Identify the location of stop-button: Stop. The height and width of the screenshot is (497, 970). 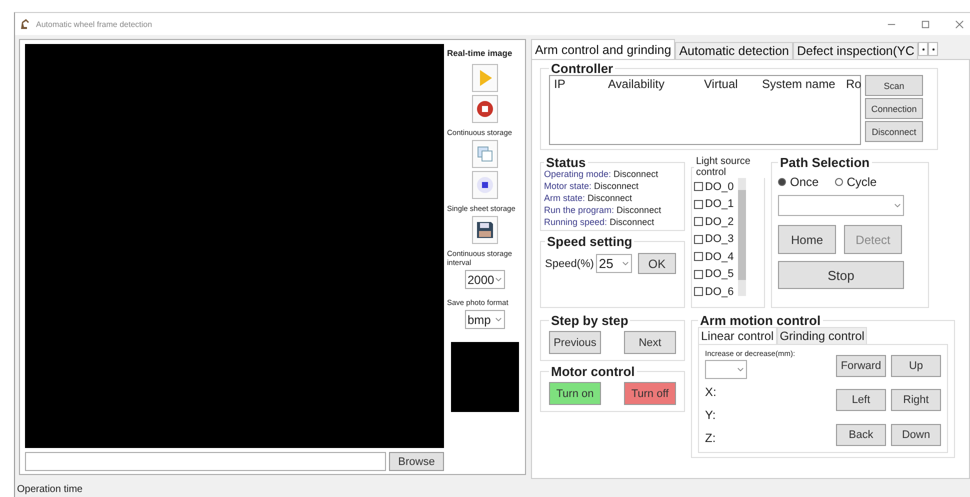
(841, 275).